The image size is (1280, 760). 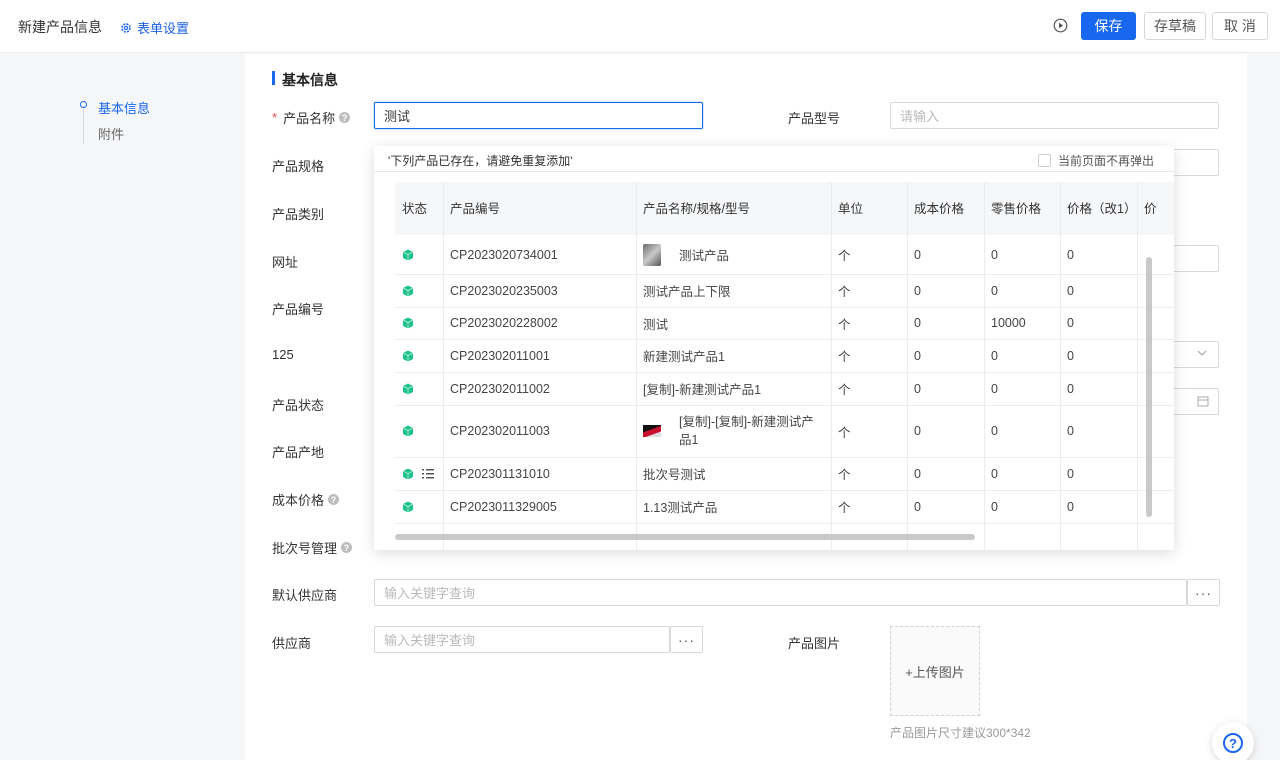 What do you see at coordinates (273, 78) in the screenshot?
I see `section-marker` at bounding box center [273, 78].